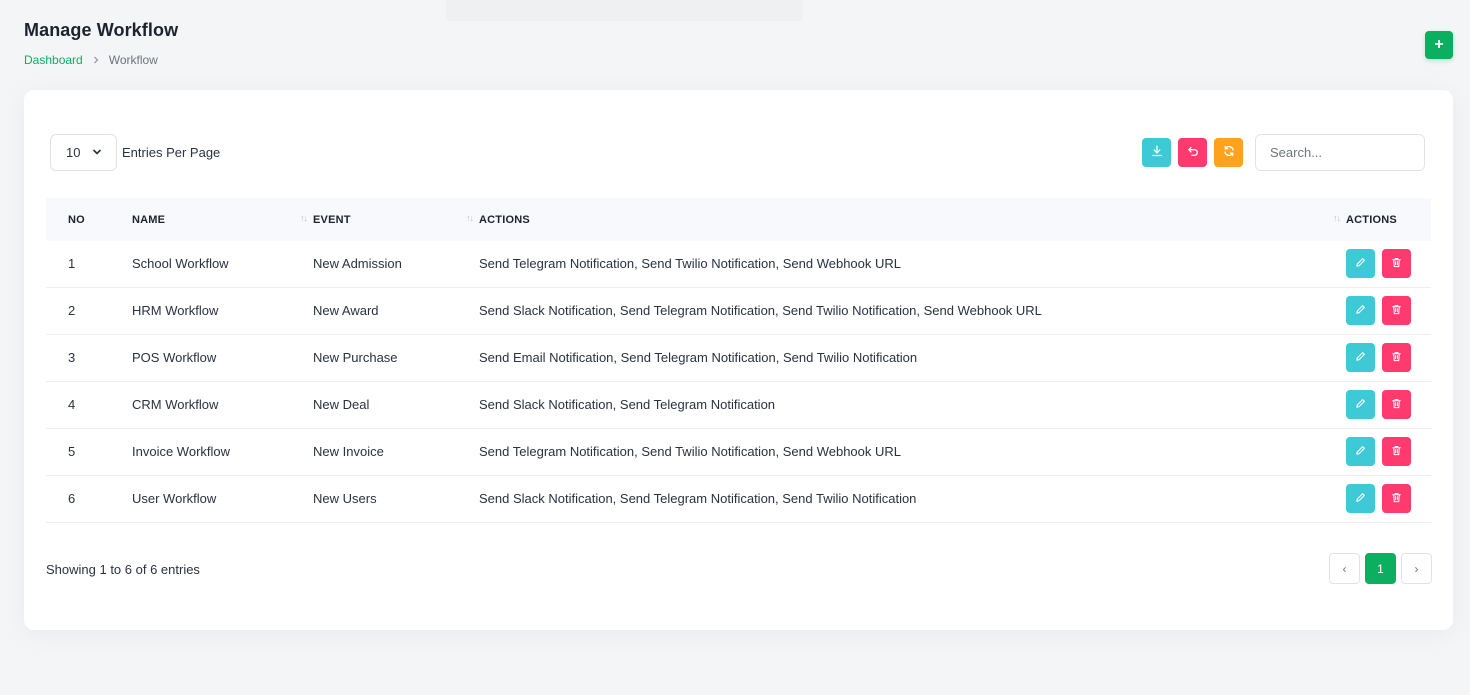 This screenshot has height=695, width=1470. Describe the element at coordinates (175, 404) in the screenshot. I see `row-name: CRM Workflow` at that location.